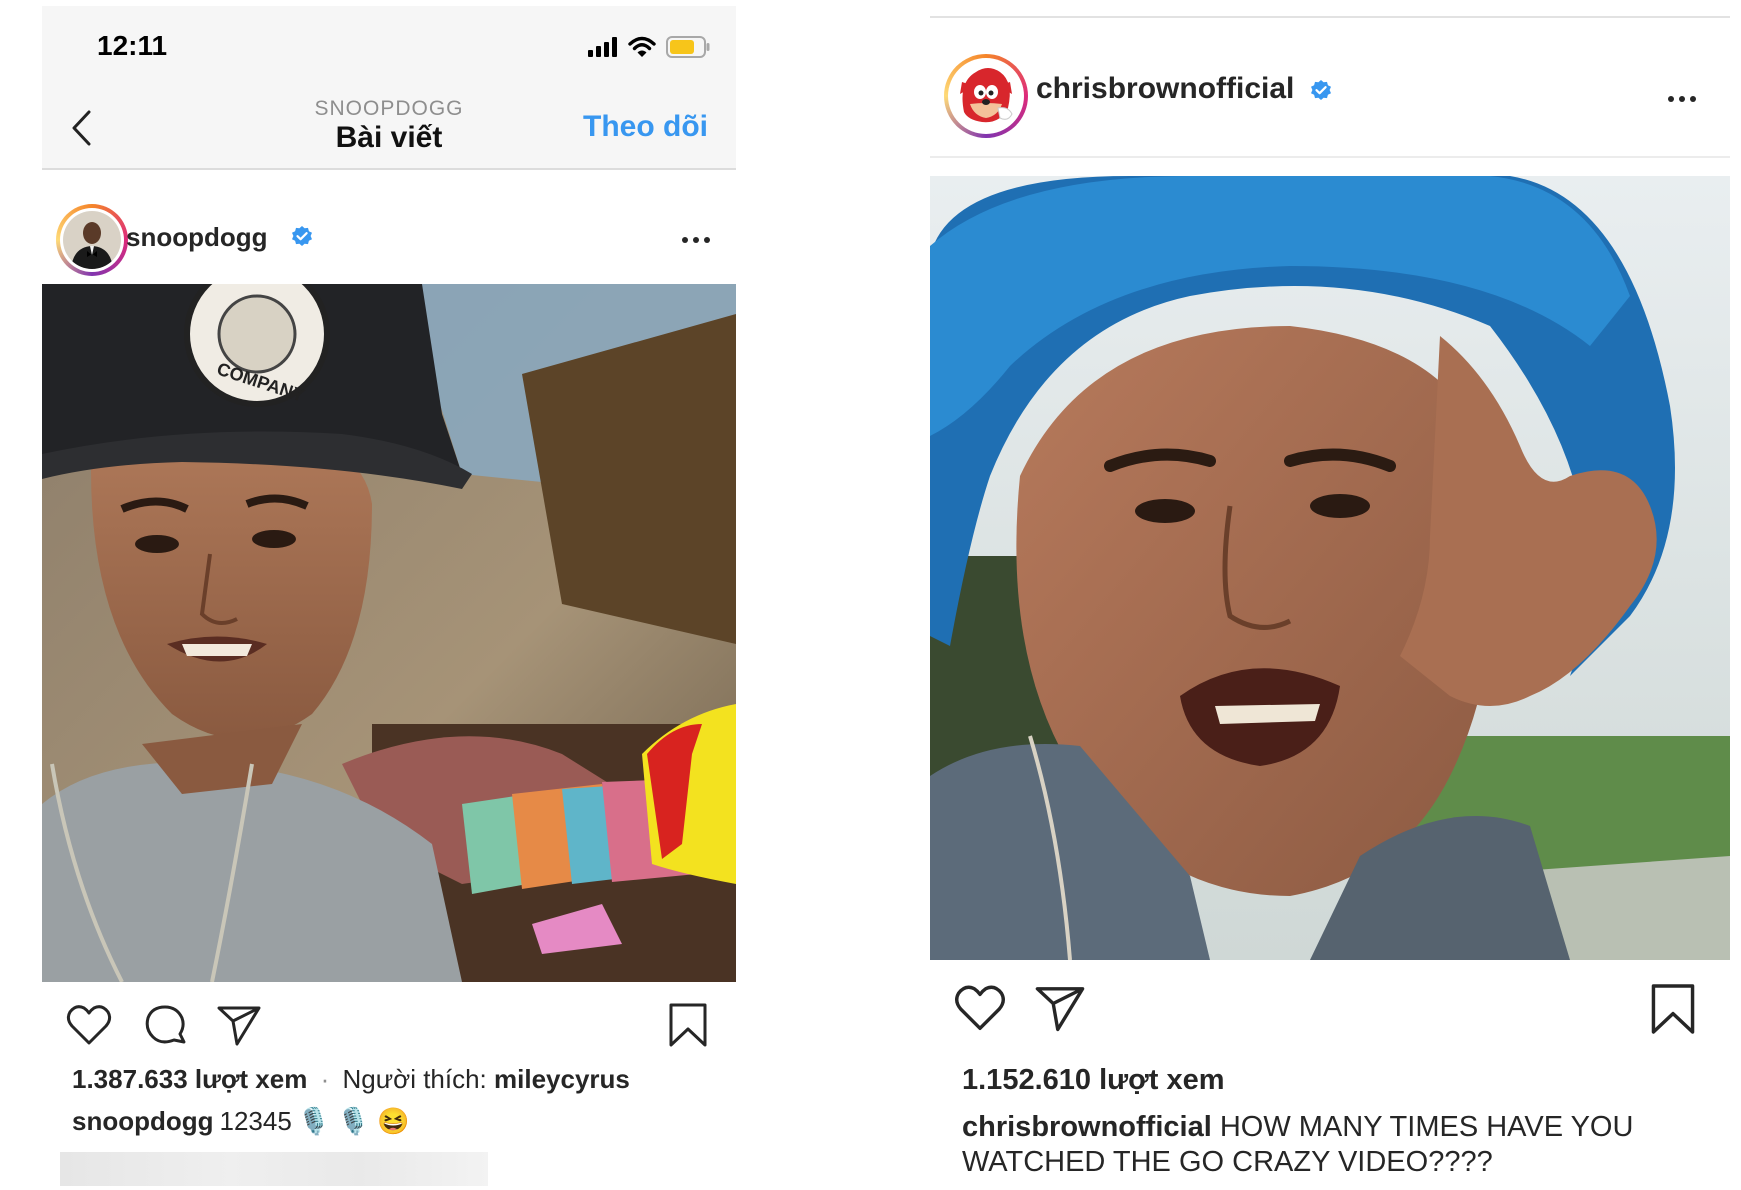 This screenshot has height=1190, width=1741. Describe the element at coordinates (603, 47) in the screenshot. I see `signal-icon` at that location.